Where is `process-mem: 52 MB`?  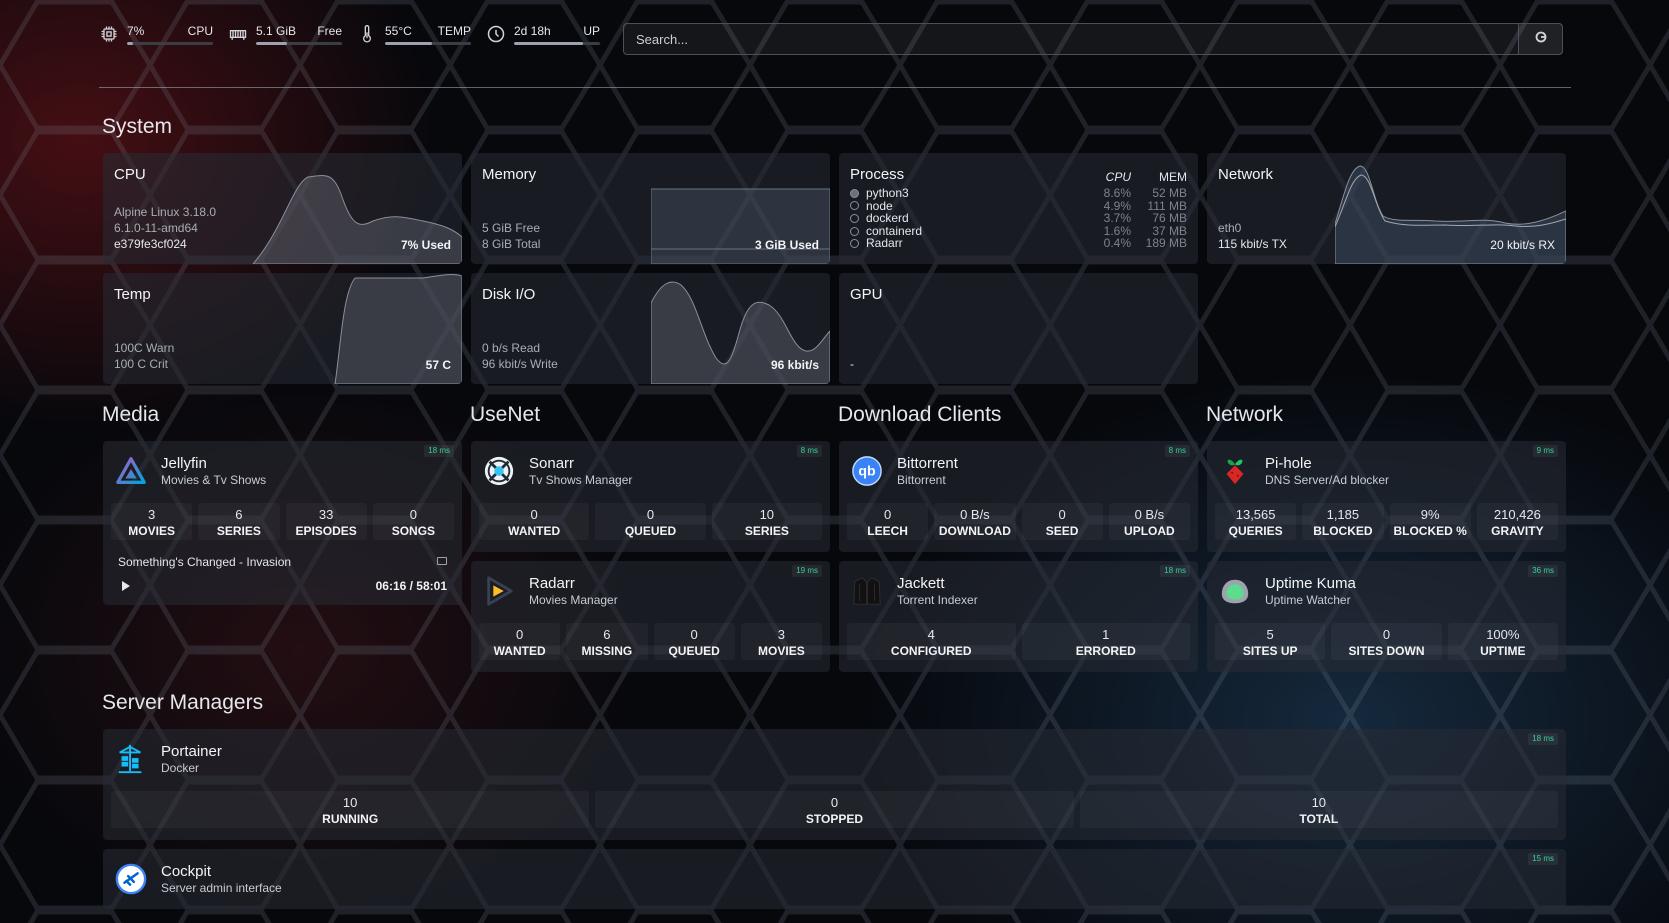
process-mem: 52 MB is located at coordinates (1169, 193).